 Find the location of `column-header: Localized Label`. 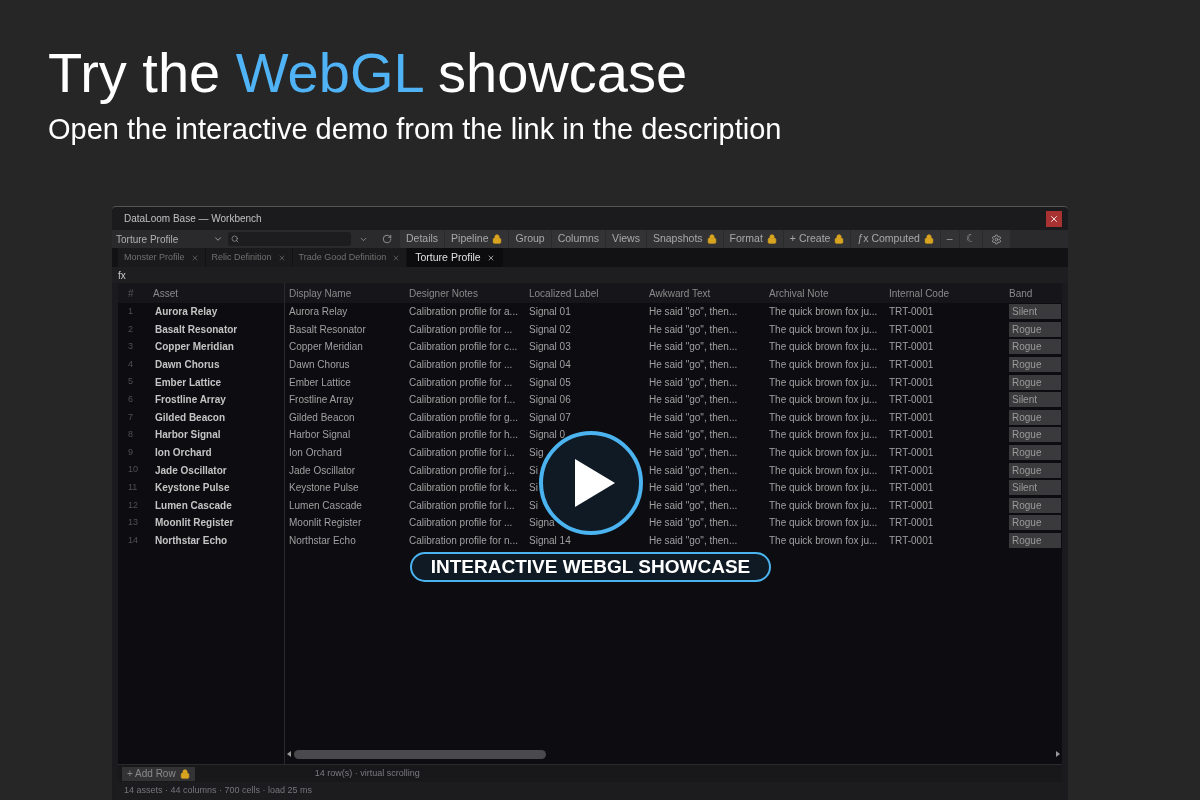

column-header: Localized Label is located at coordinates (564, 293).